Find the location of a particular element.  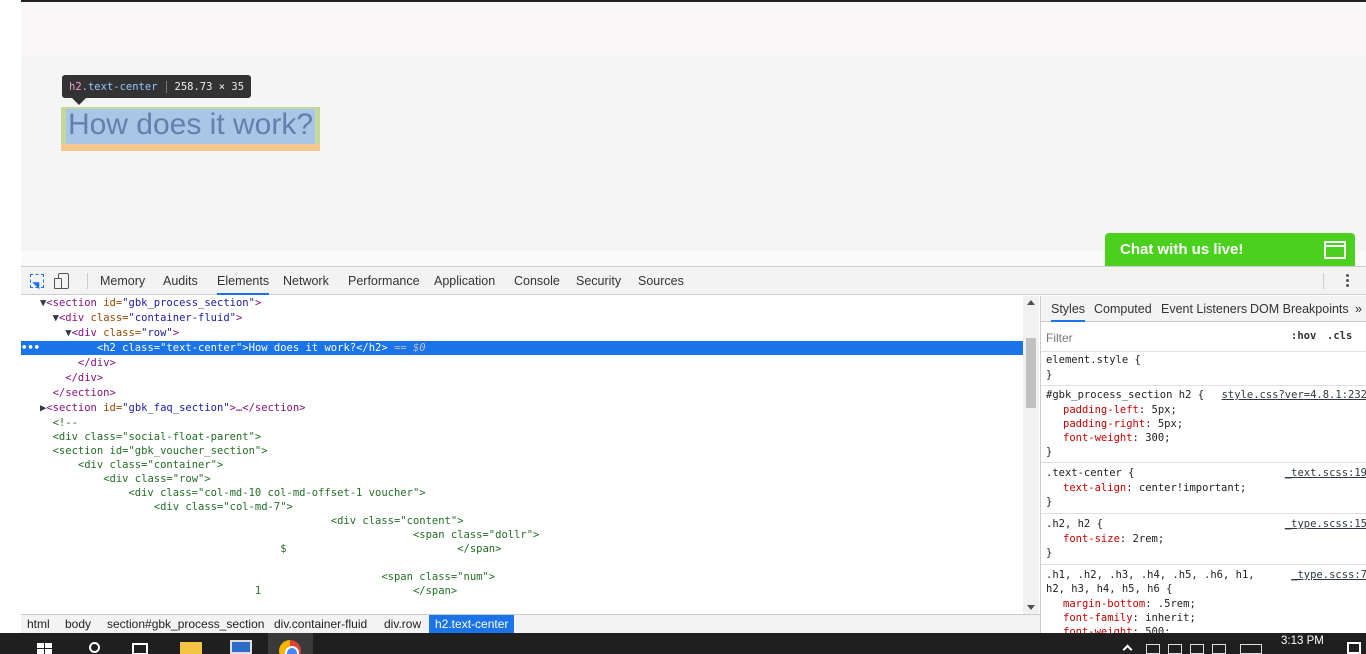

node-actions-icon: ••• is located at coordinates (30, 348).